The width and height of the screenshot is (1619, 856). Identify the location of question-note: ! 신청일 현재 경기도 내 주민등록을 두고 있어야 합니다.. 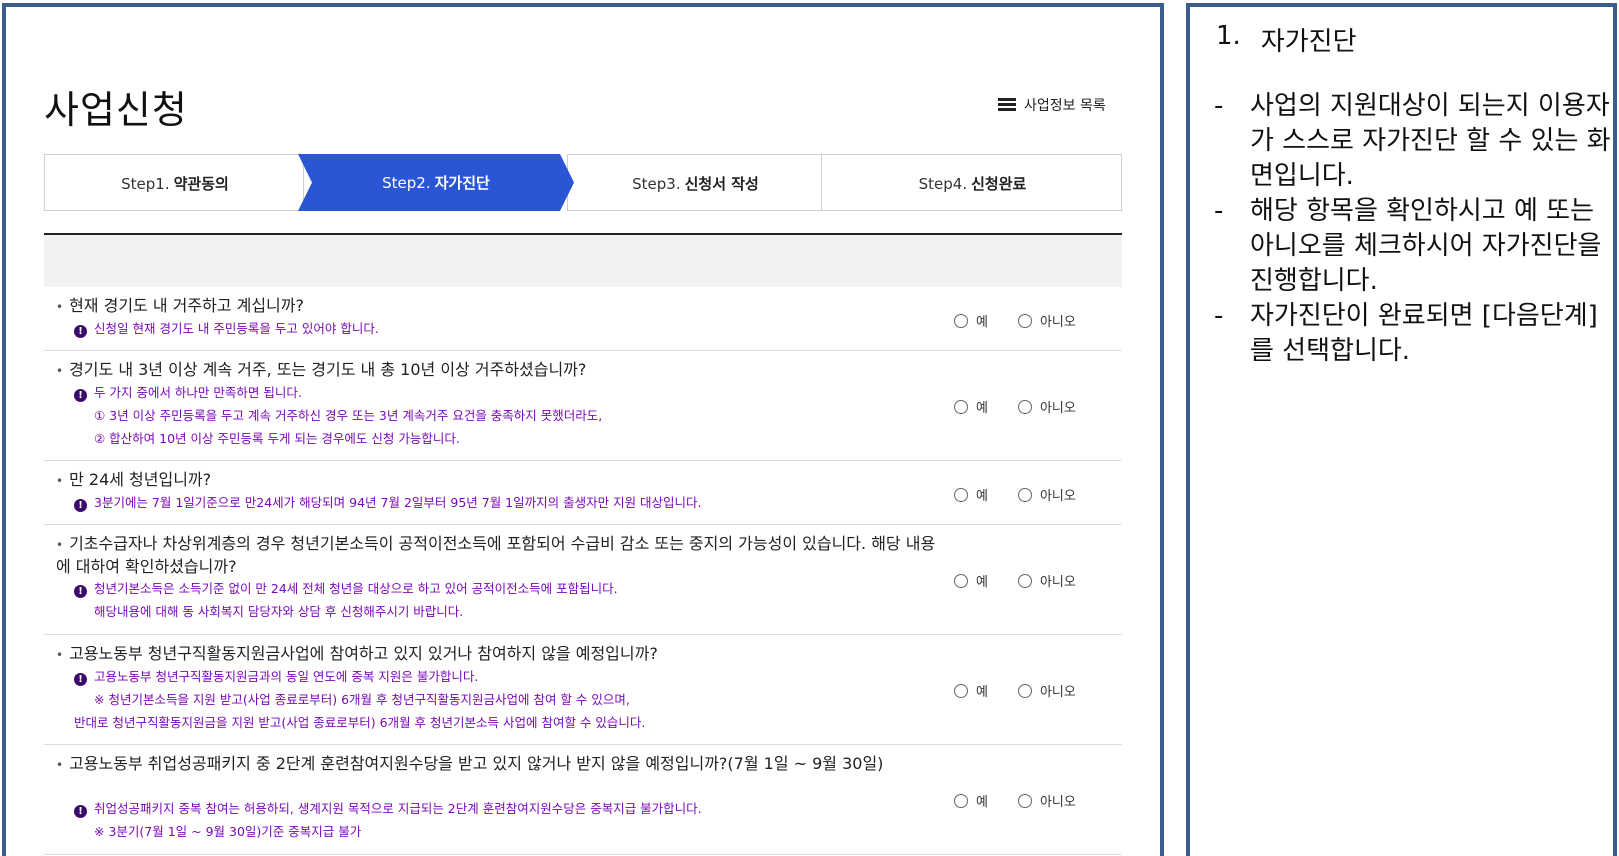
(226, 328).